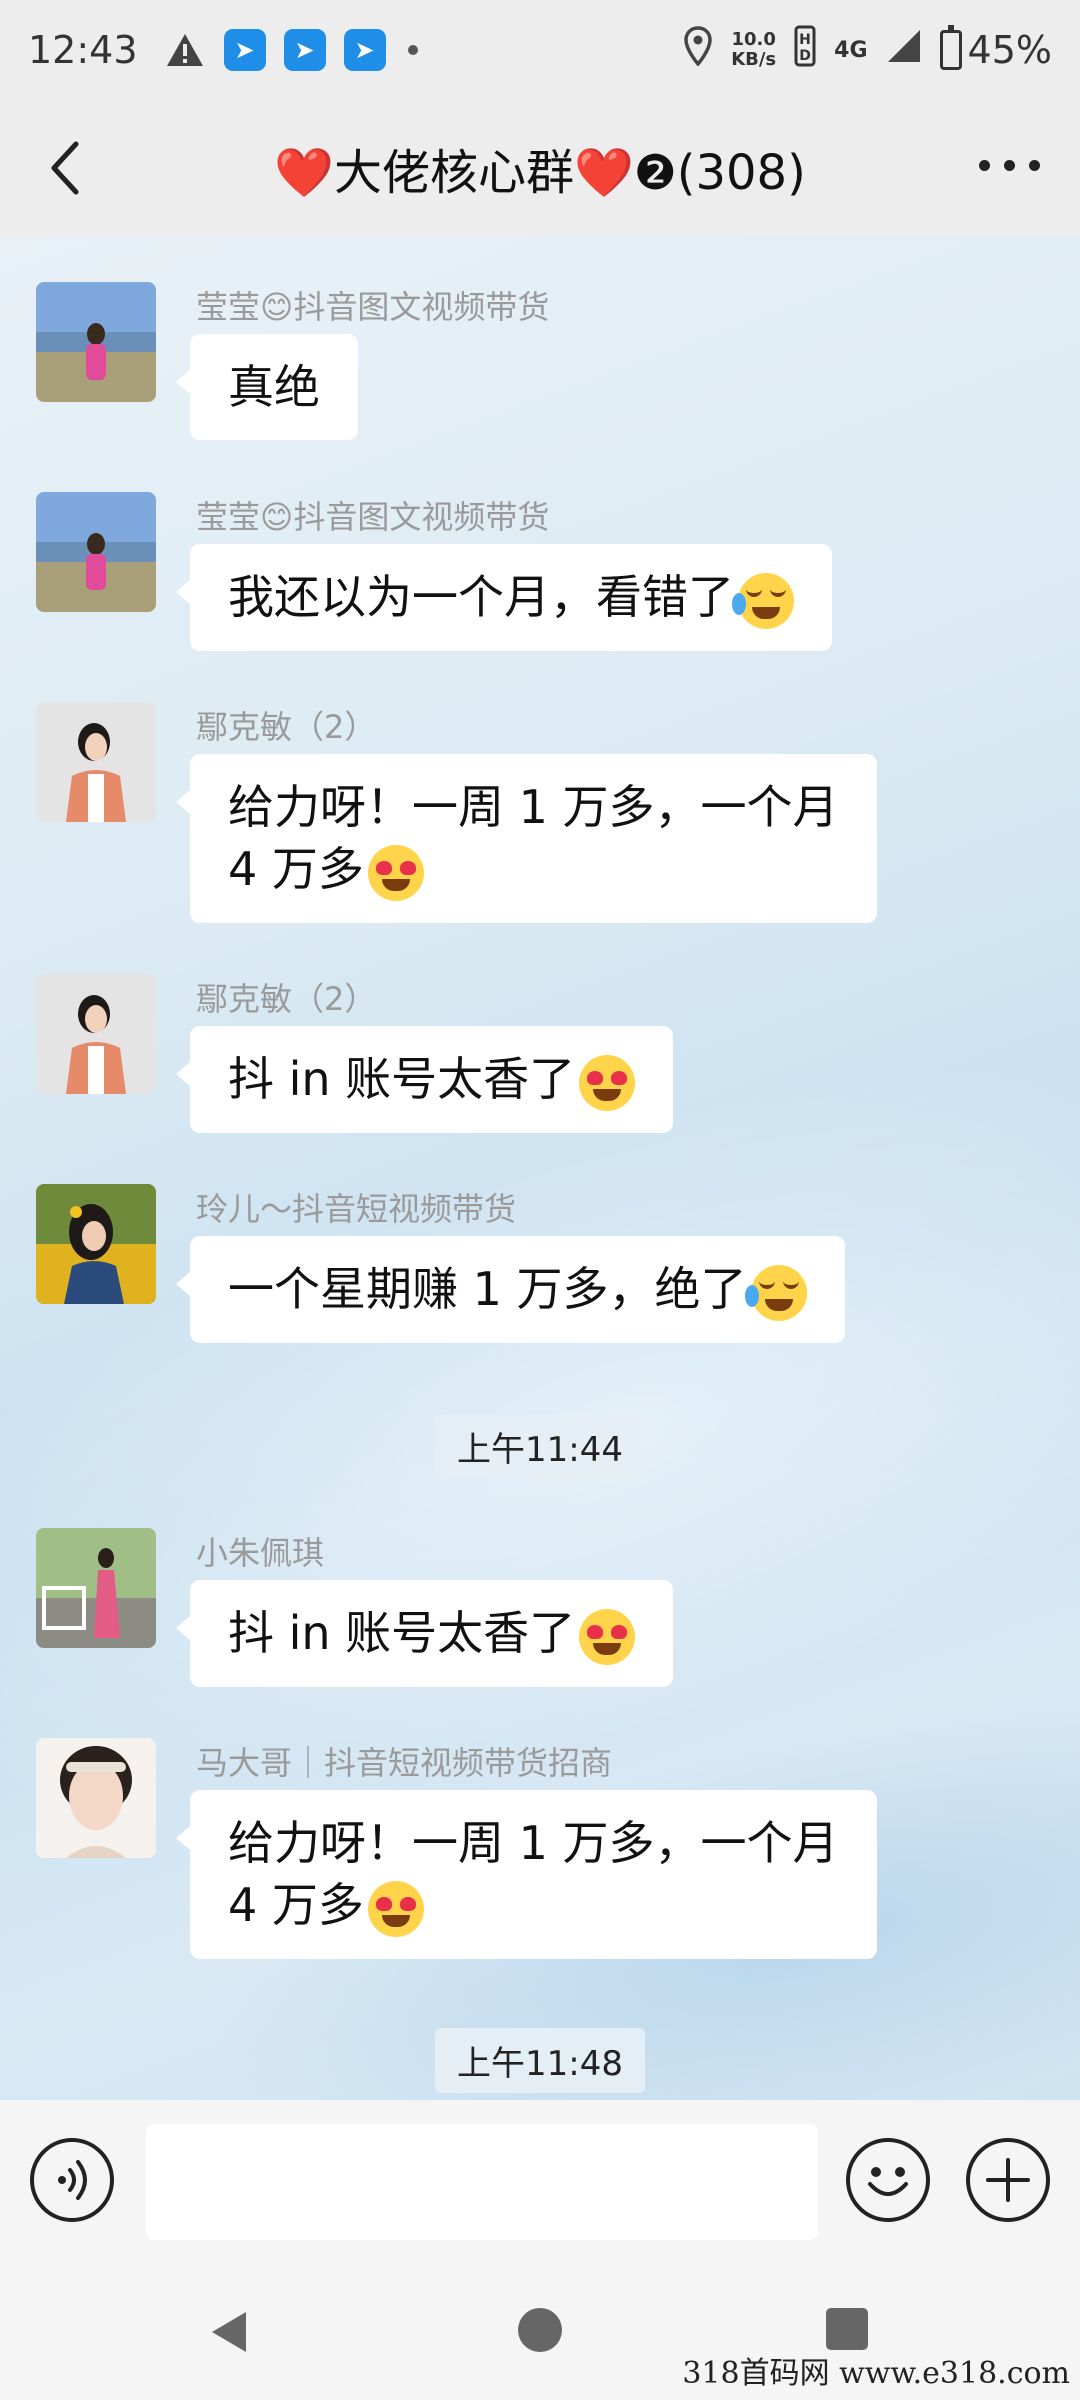 The width and height of the screenshot is (1080, 2400). Describe the element at coordinates (481, 597) in the screenshot. I see `message-text: 我还以为一个月，看错了` at that location.